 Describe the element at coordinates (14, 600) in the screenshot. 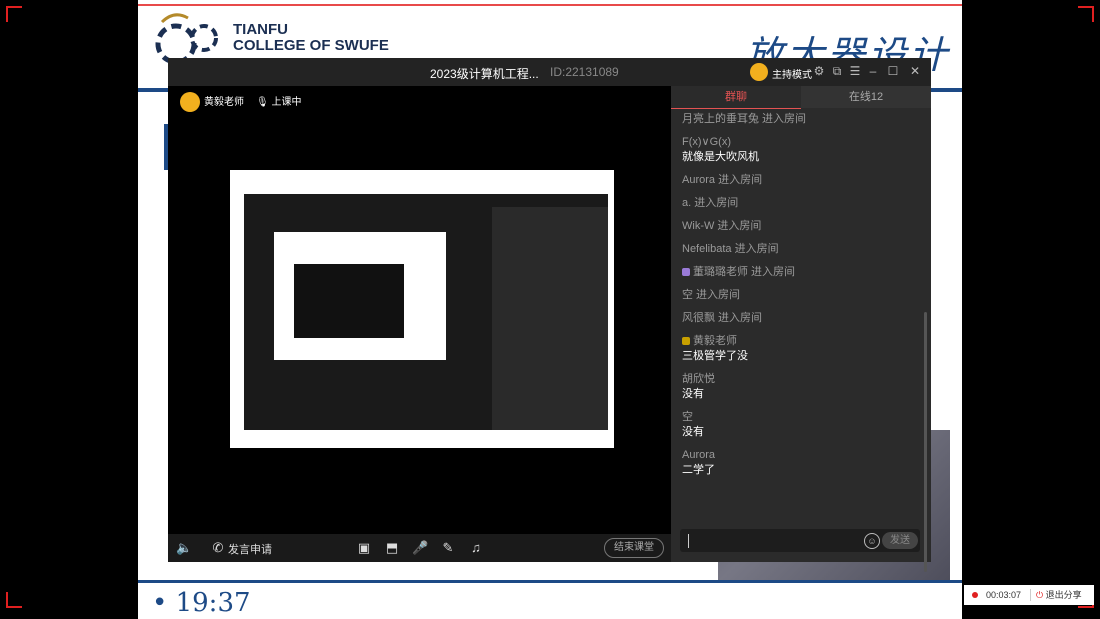

I see `share-corner-bl` at that location.